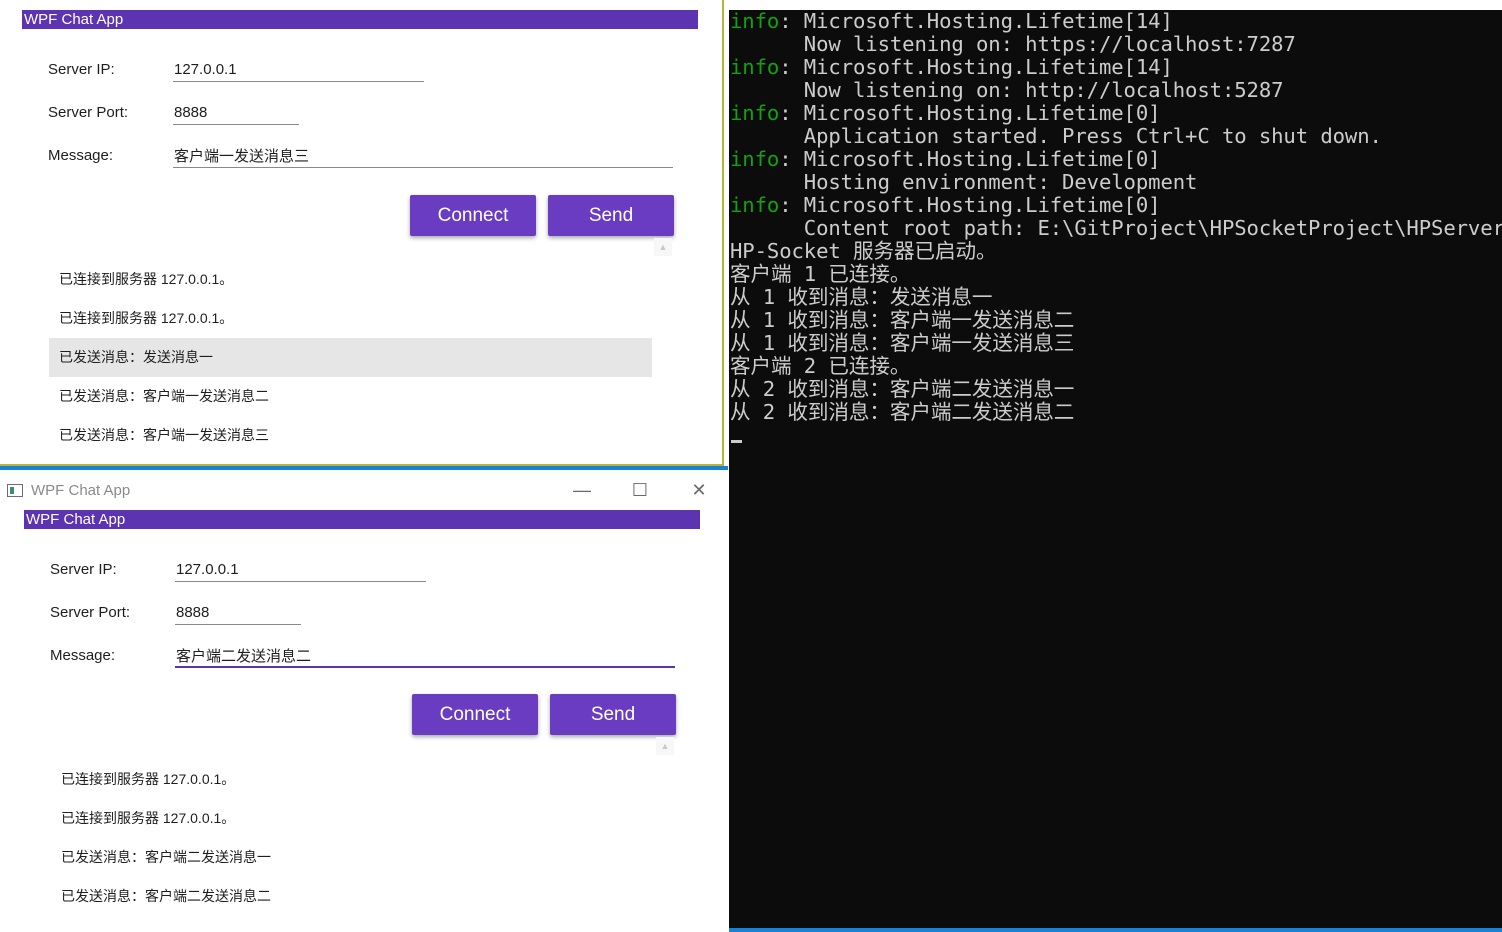  Describe the element at coordinates (736, 441) in the screenshot. I see `console-cursor` at that location.